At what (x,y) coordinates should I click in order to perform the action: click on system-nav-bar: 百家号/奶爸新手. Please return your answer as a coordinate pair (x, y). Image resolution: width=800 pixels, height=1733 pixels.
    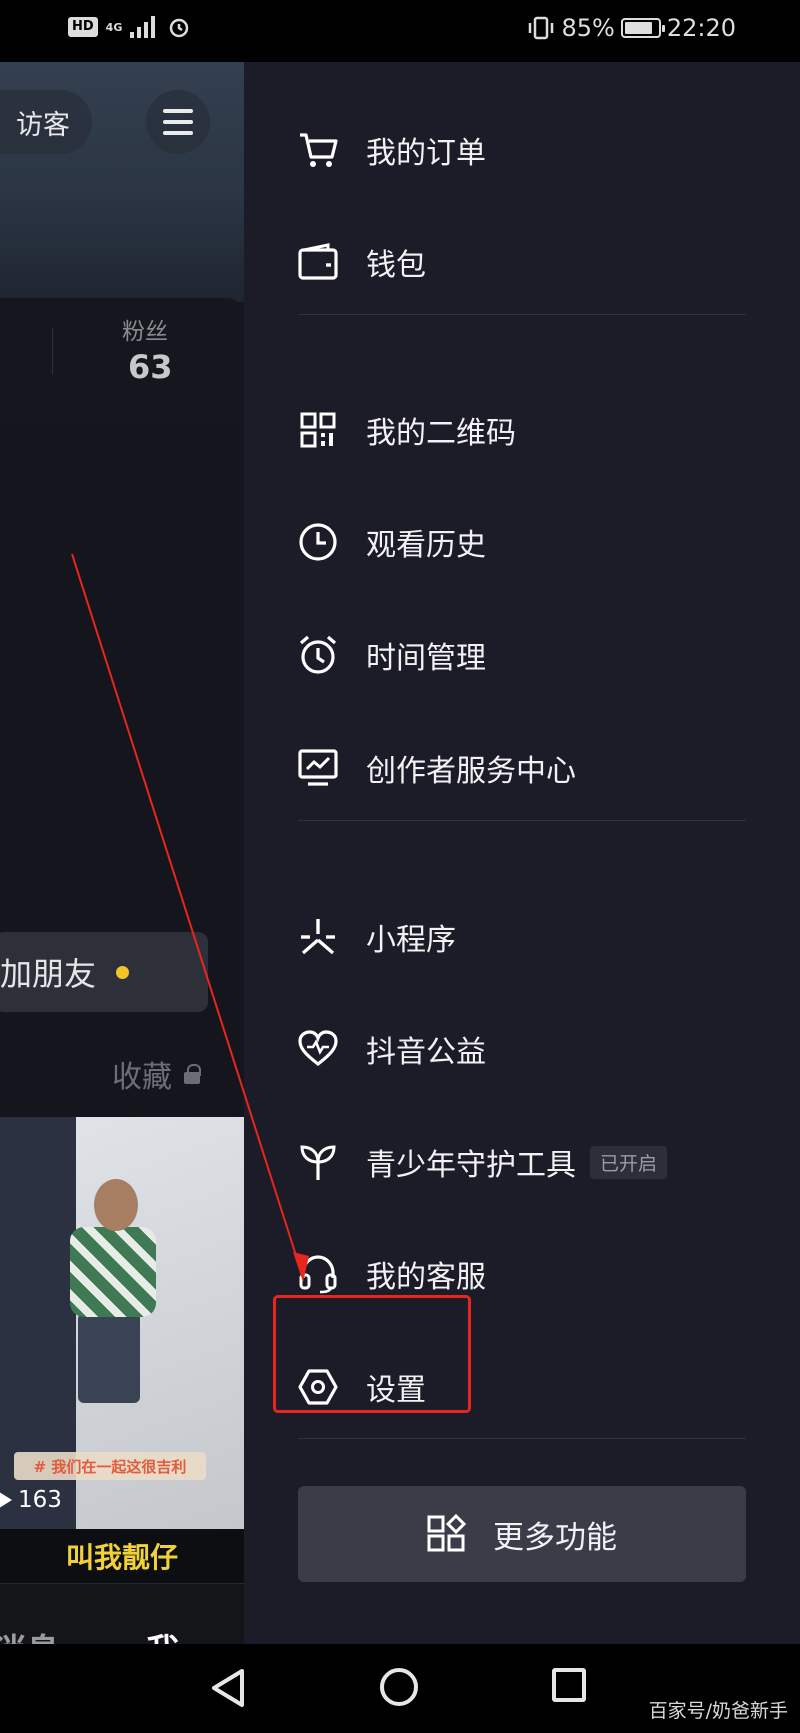
    Looking at the image, I should click on (400, 1688).